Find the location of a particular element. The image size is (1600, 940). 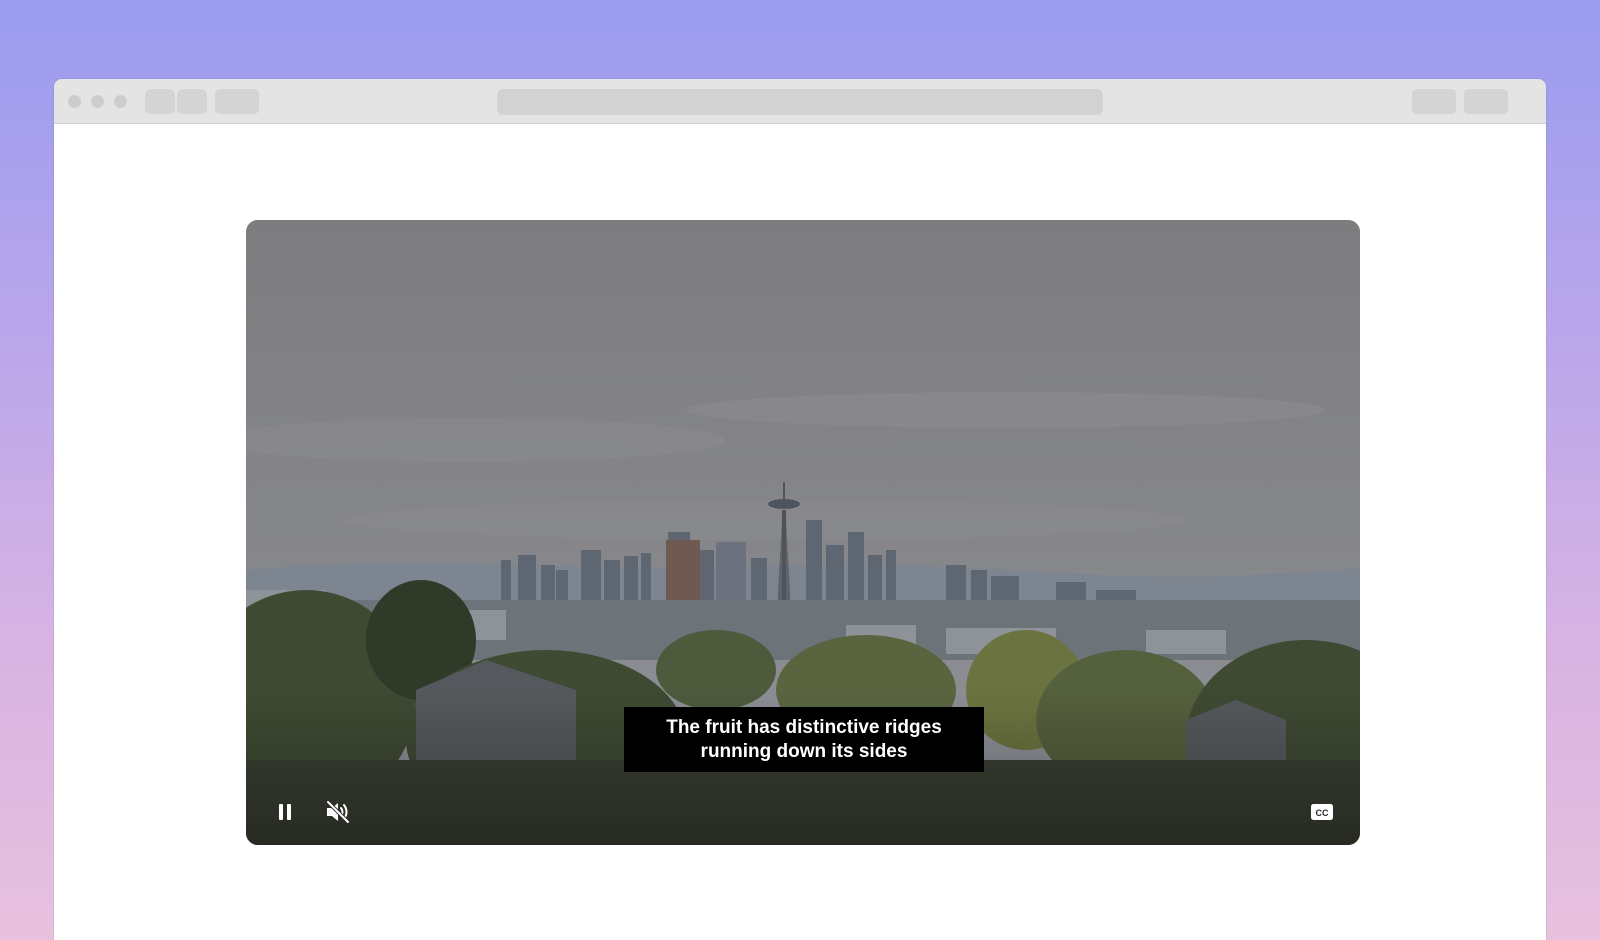

cc-label: CC is located at coordinates (1322, 813).